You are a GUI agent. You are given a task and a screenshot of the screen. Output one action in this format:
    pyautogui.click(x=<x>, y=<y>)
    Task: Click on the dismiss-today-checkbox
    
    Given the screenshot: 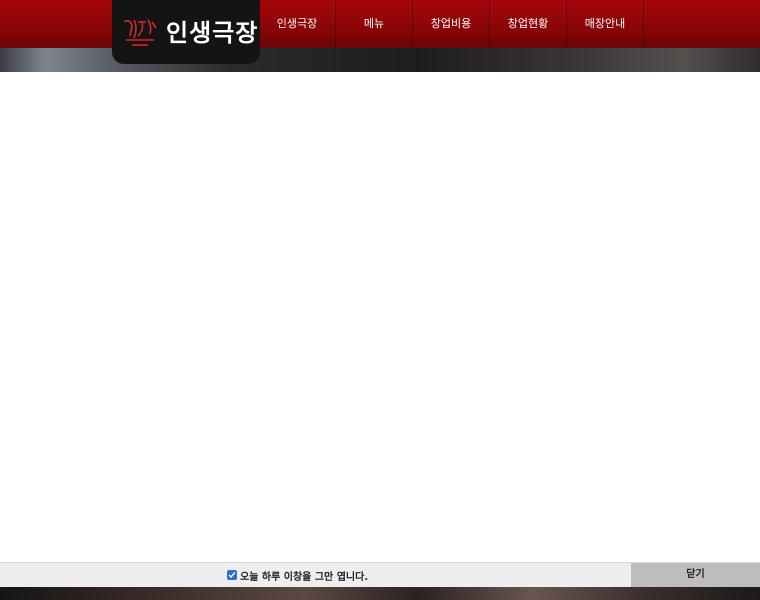 What is the action you would take?
    pyautogui.click(x=232, y=575)
    